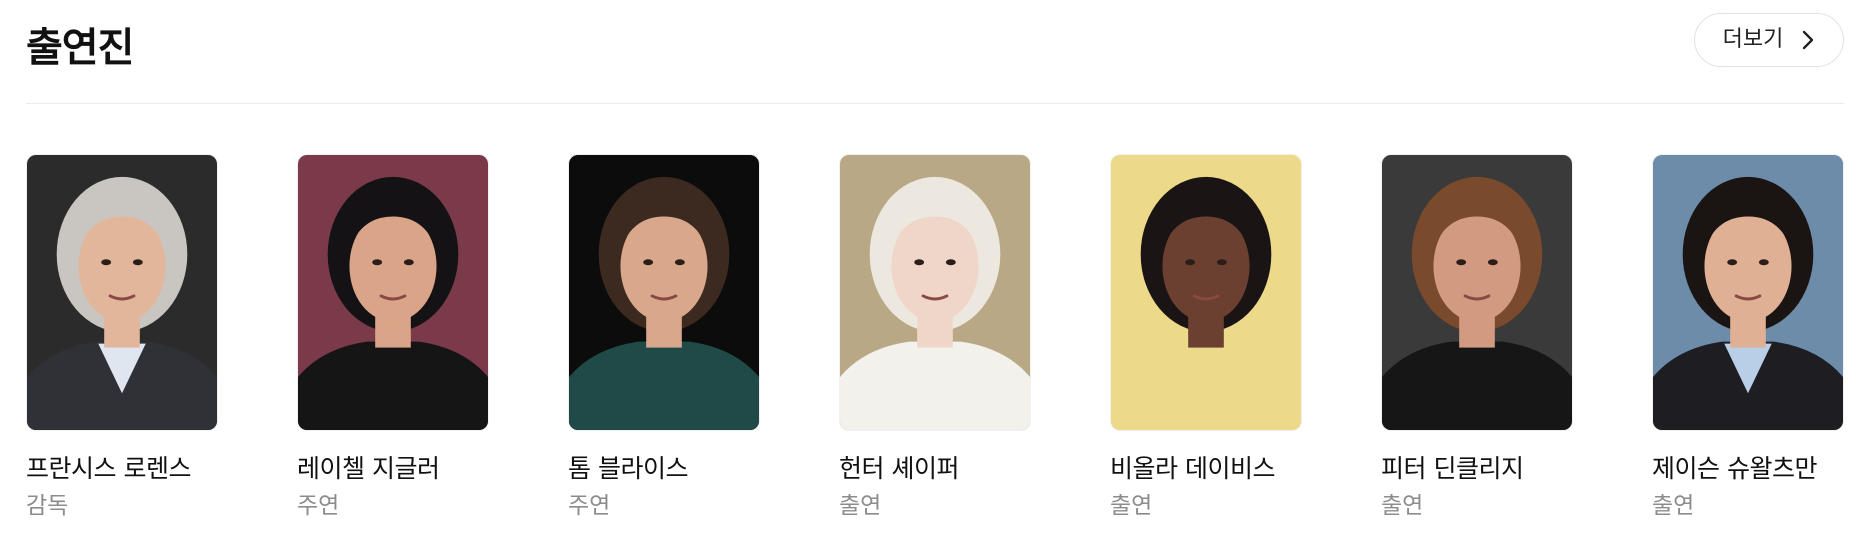 This screenshot has width=1868, height=556. I want to click on cast-name: 제이슨 슈왈츠만, so click(1748, 469).